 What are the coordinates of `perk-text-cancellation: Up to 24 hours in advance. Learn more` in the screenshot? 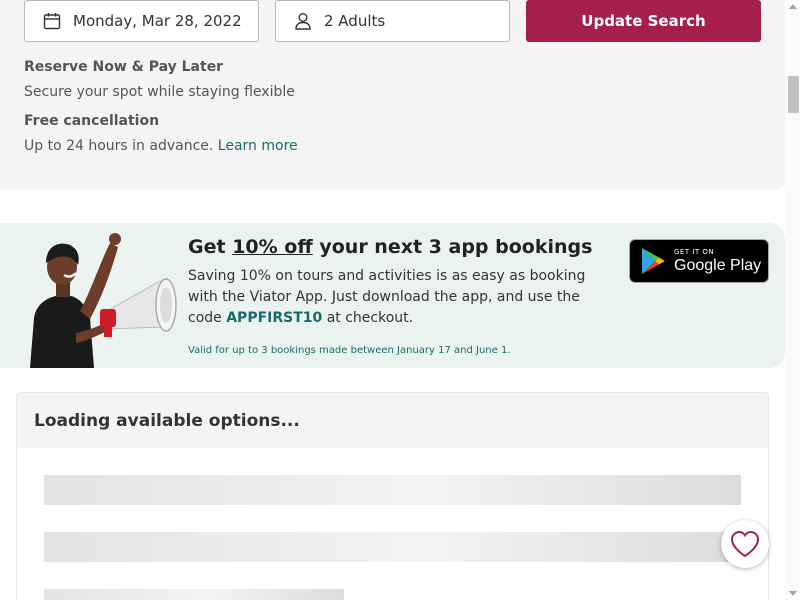 It's located at (161, 146).